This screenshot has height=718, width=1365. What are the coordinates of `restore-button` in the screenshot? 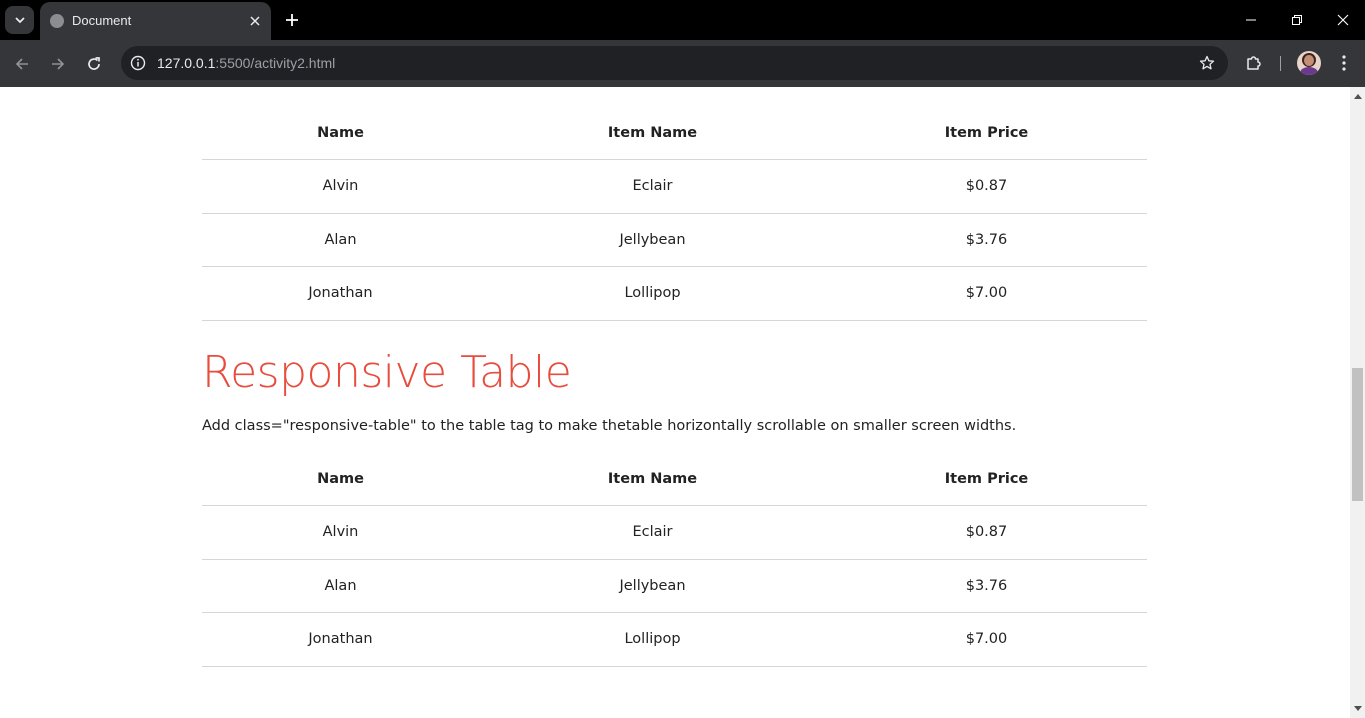 It's located at (1297, 20).